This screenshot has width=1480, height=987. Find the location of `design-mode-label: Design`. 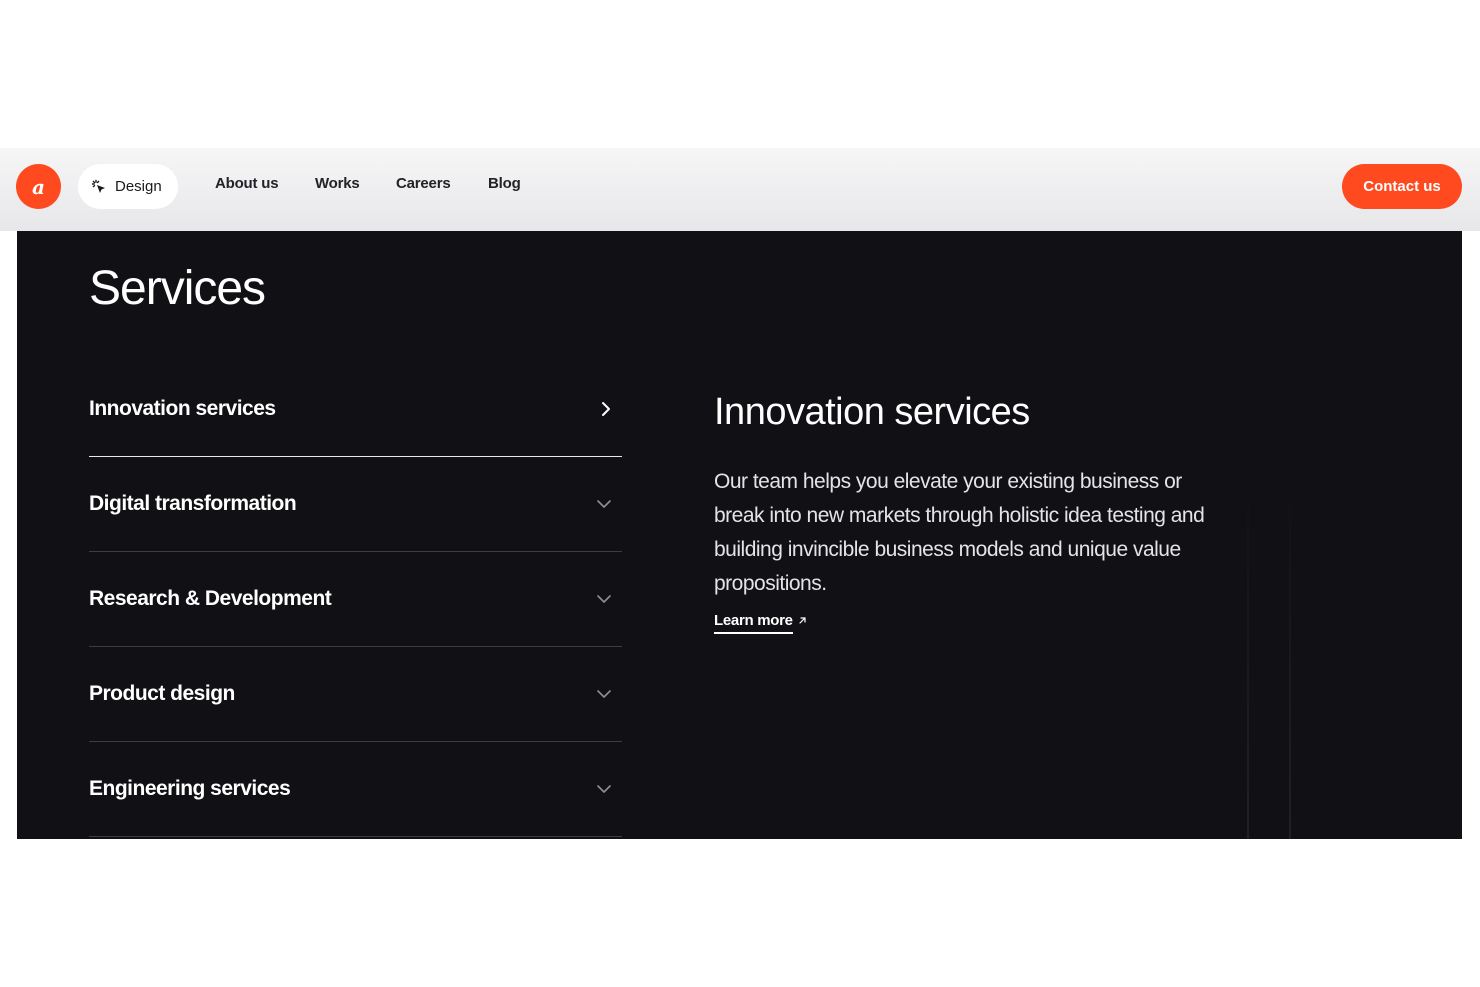

design-mode-label: Design is located at coordinates (138, 186).